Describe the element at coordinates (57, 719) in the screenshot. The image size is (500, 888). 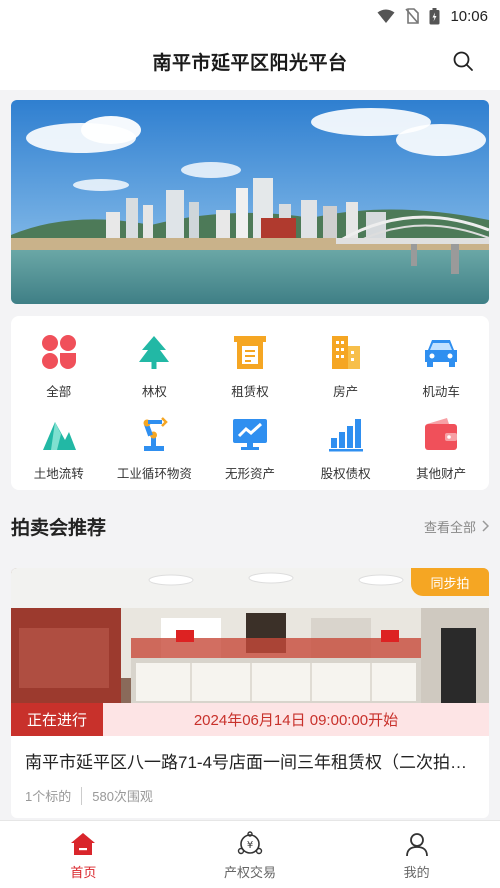
I see `status-badge: 正在进行` at that location.